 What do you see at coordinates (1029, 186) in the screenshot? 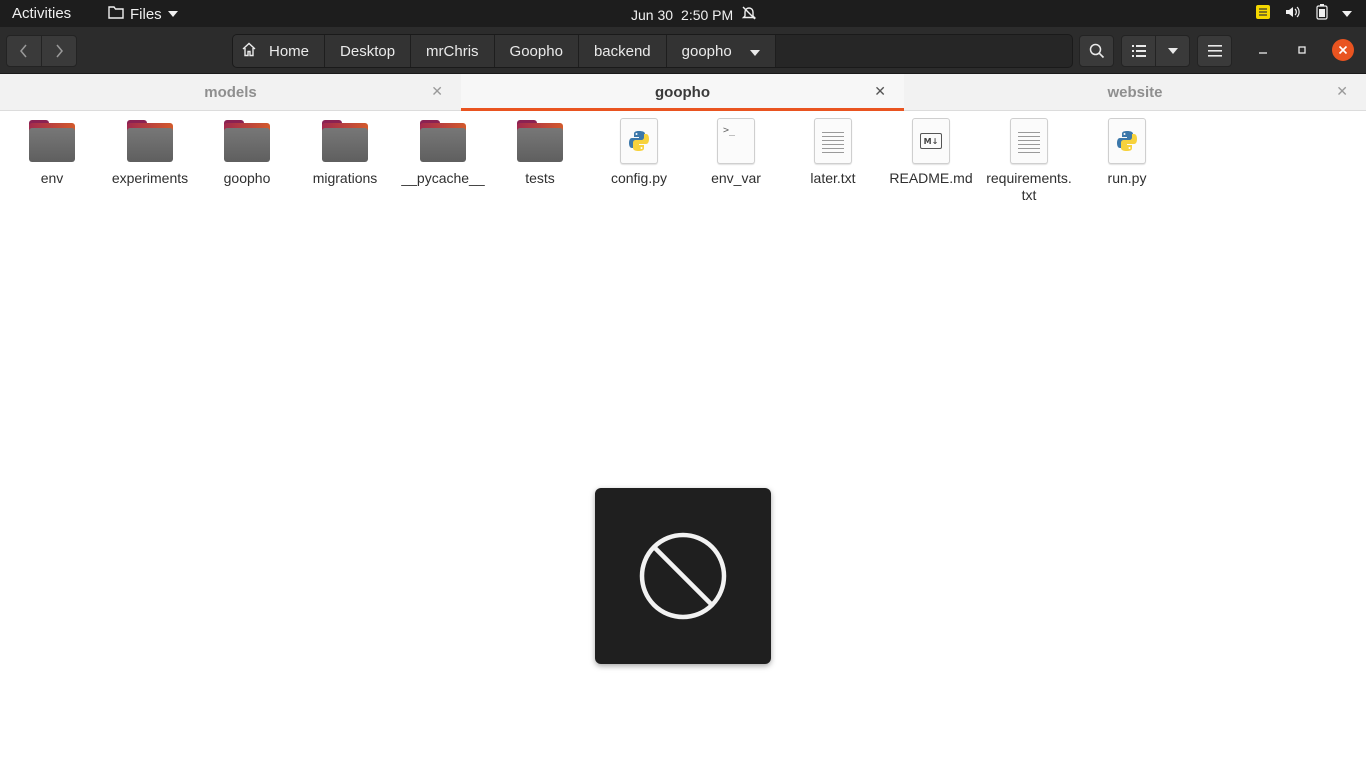
I see `file-name: requirements.txt` at bounding box center [1029, 186].